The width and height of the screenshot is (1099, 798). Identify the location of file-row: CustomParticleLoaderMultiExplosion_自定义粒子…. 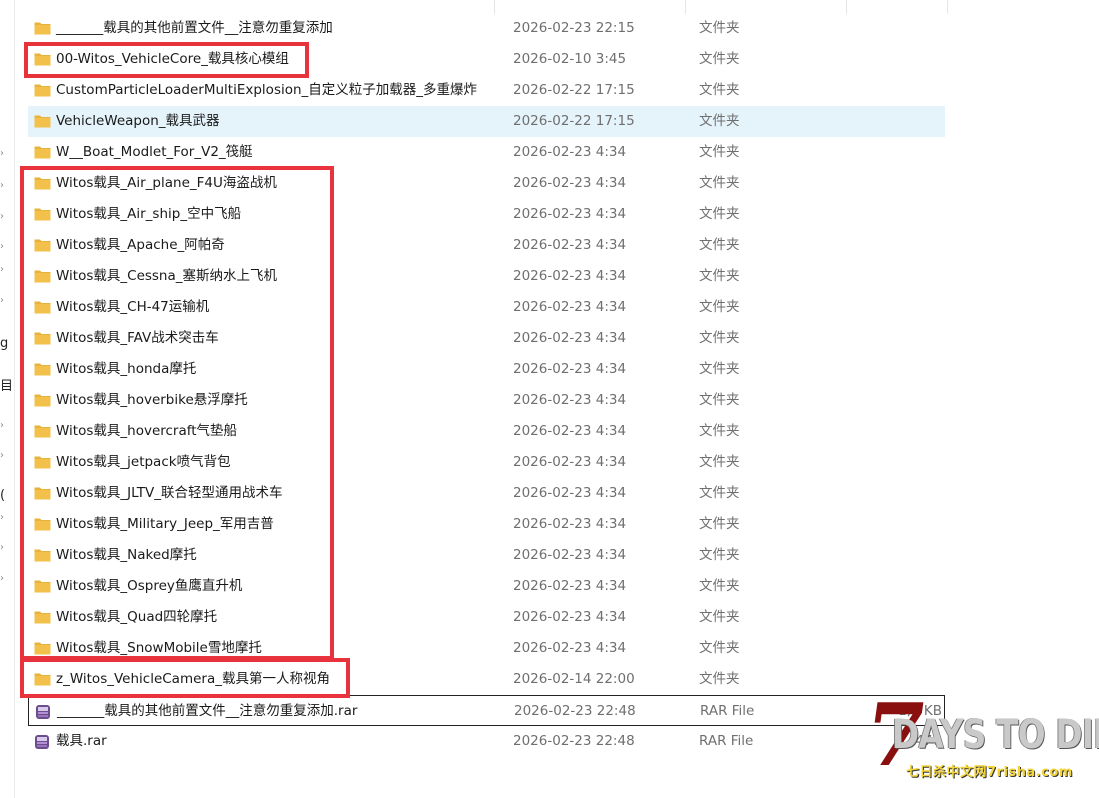
(486, 90).